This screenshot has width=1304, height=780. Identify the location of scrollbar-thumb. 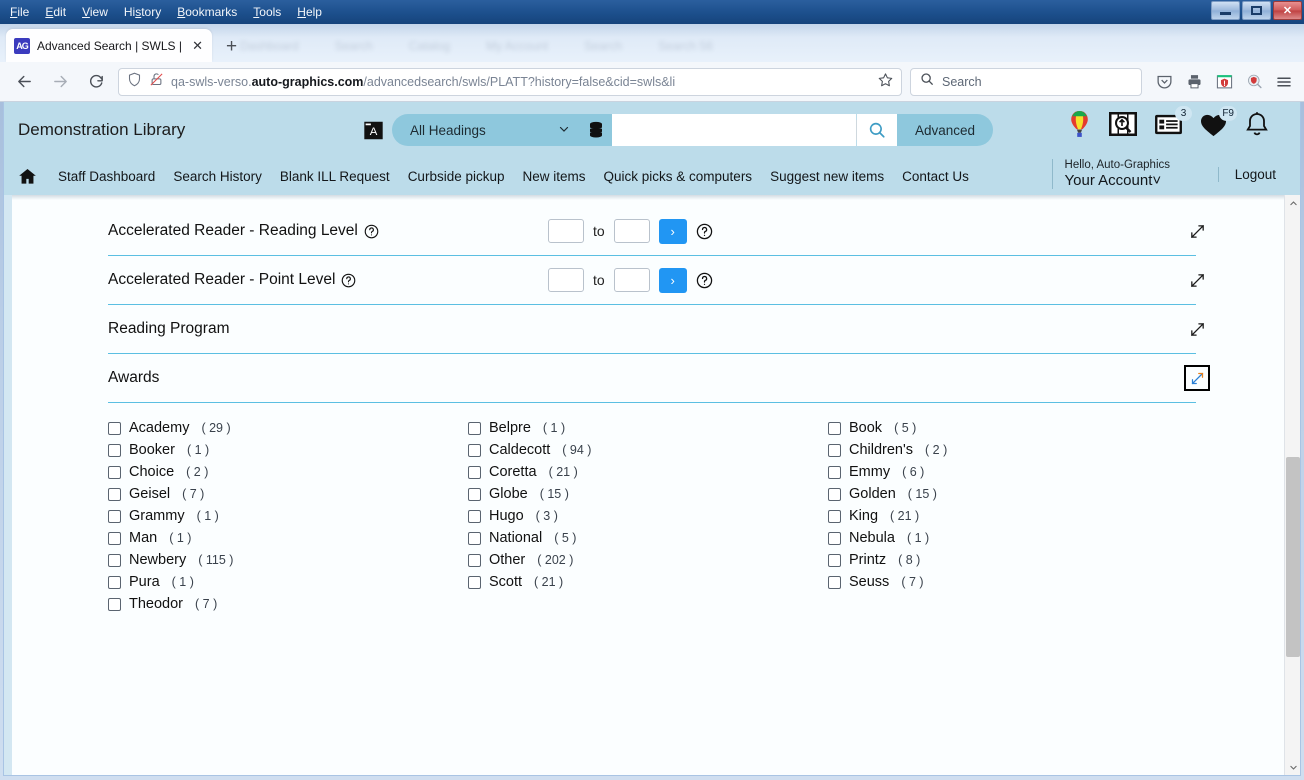
(1293, 557).